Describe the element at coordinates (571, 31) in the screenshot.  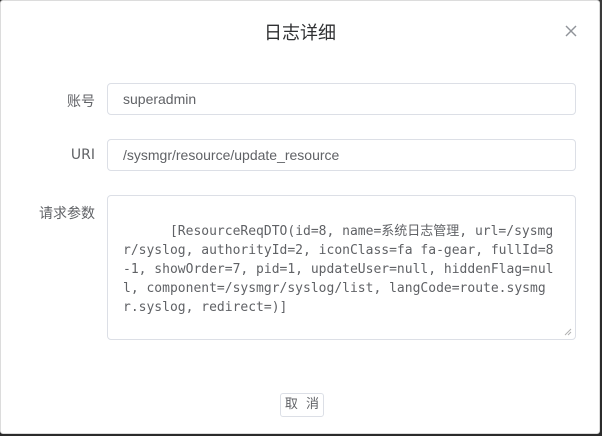
I see `close-icon` at that location.